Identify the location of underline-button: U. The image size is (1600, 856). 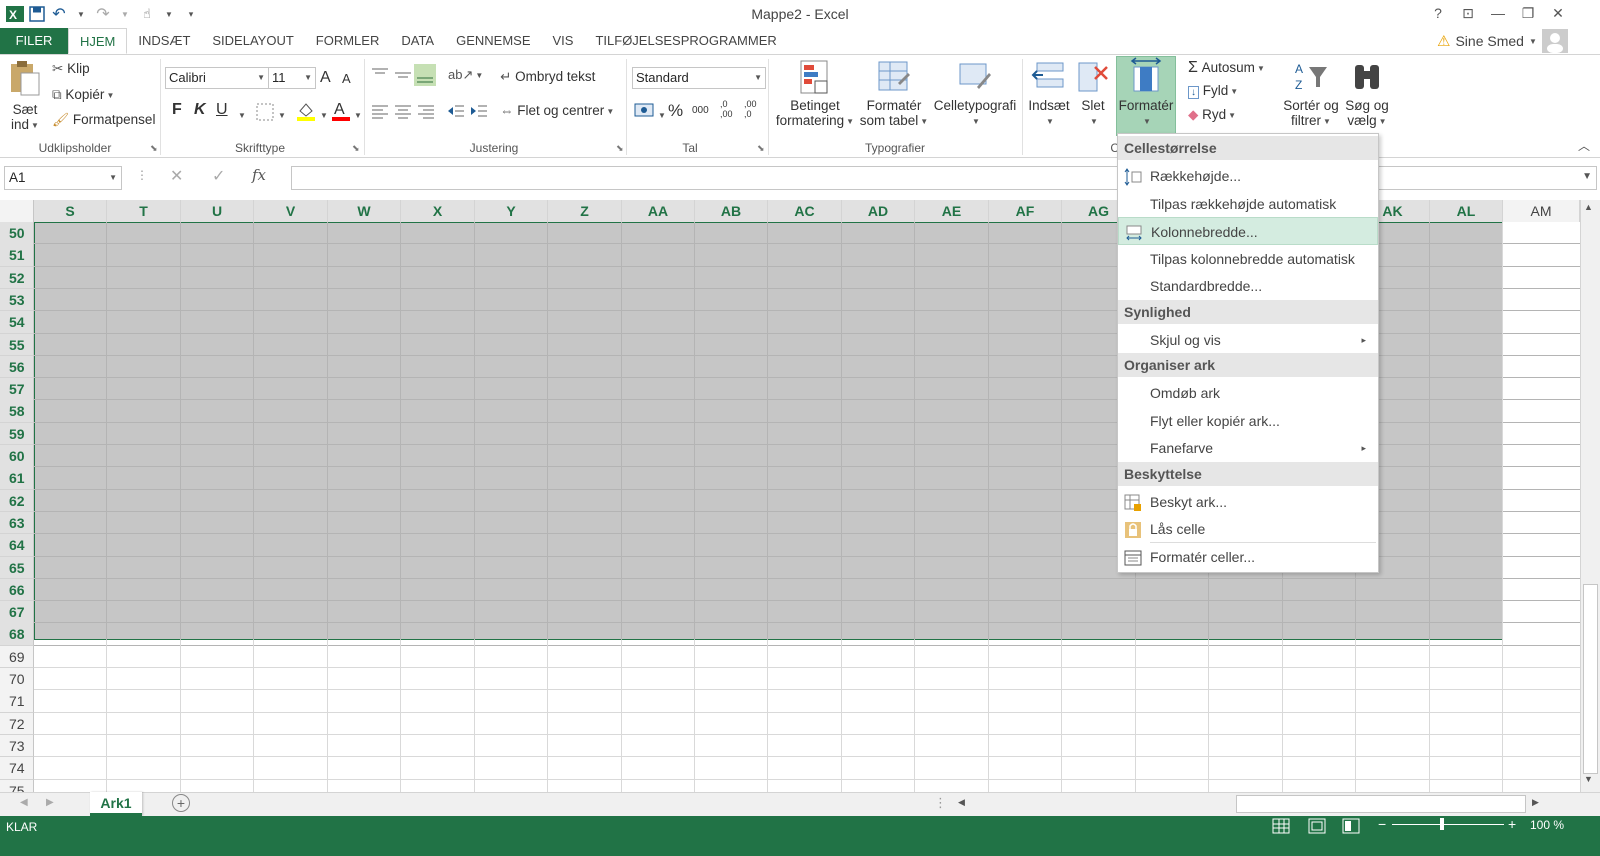
(222, 110).